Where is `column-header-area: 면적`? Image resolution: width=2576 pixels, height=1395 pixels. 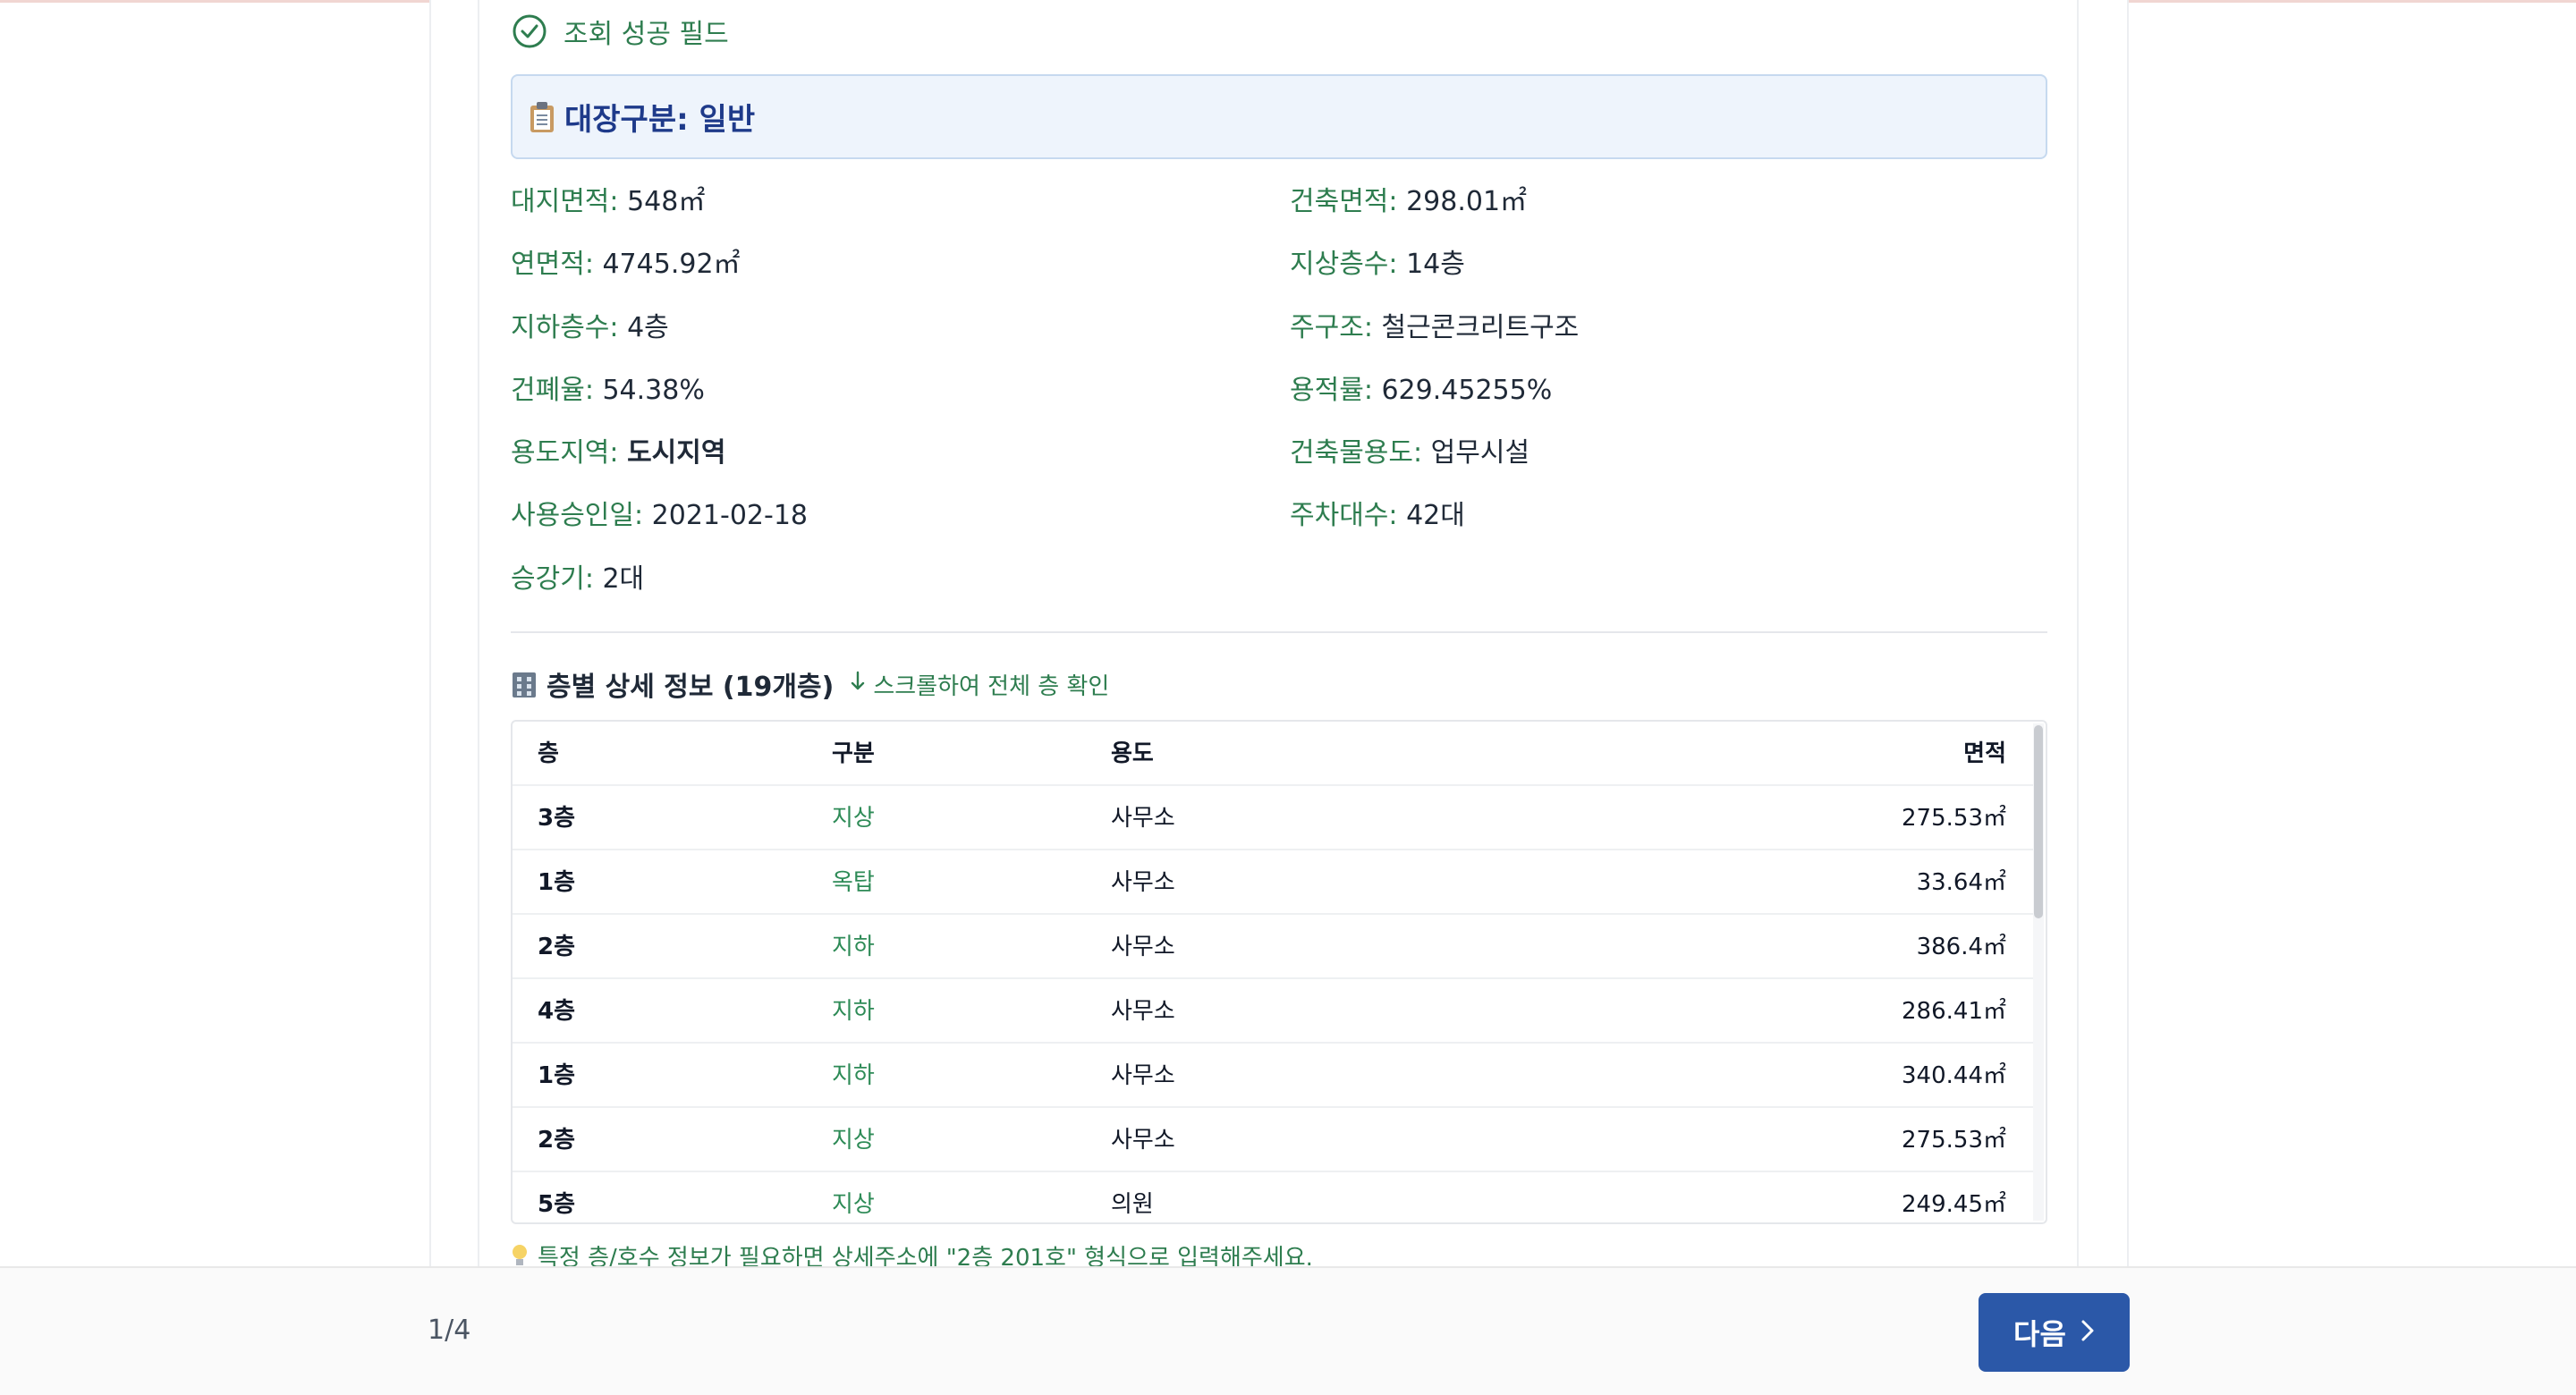
column-header-area: 면적 is located at coordinates (1984, 753).